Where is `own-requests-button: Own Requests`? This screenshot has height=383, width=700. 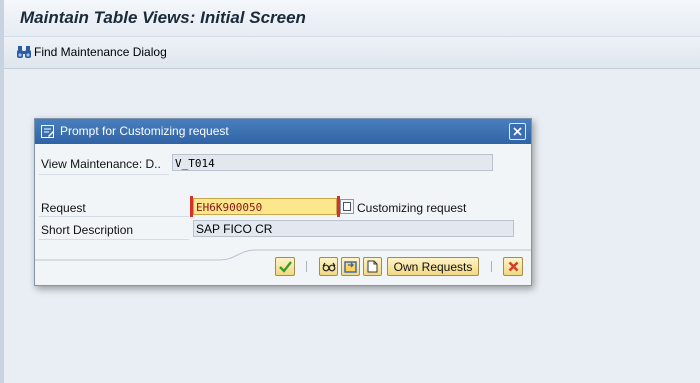
own-requests-button: Own Requests is located at coordinates (433, 266).